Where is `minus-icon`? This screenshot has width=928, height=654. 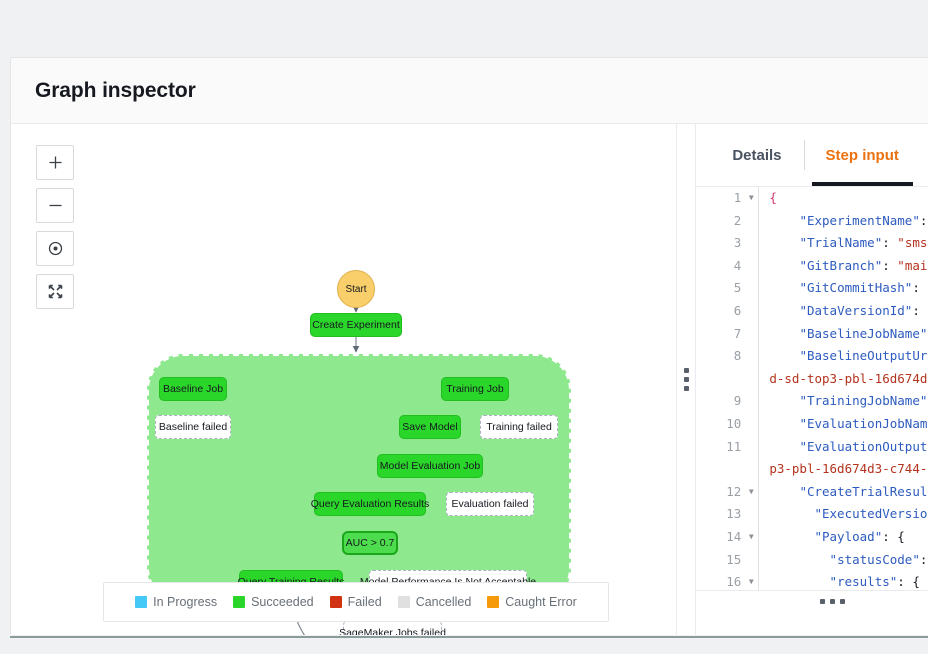 minus-icon is located at coordinates (55, 205).